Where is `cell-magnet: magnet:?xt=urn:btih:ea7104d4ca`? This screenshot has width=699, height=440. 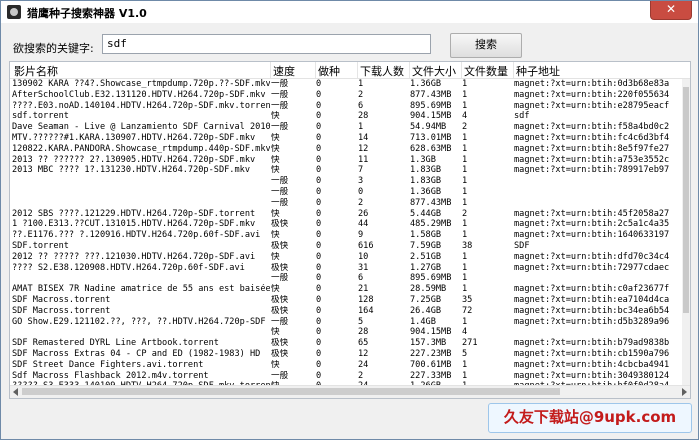
cell-magnet: magnet:?xt=urn:btih:ea7104d4ca is located at coordinates (592, 299).